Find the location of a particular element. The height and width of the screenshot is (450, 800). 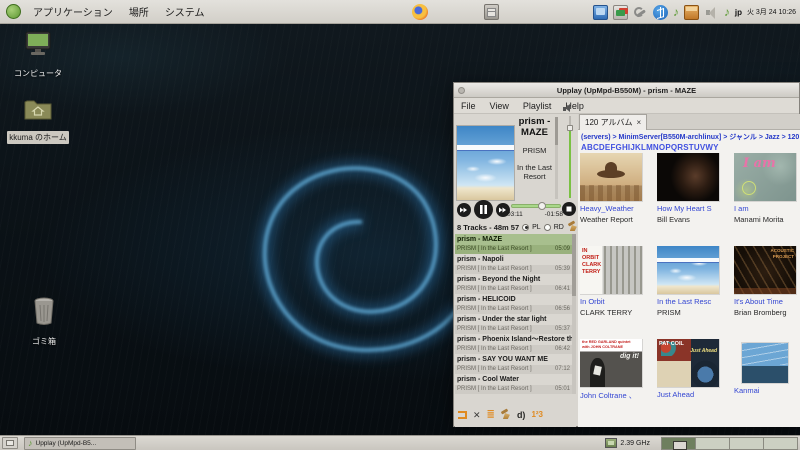

album-cover-art: IN ORBIT CLARK TERRY is located at coordinates (611, 270).